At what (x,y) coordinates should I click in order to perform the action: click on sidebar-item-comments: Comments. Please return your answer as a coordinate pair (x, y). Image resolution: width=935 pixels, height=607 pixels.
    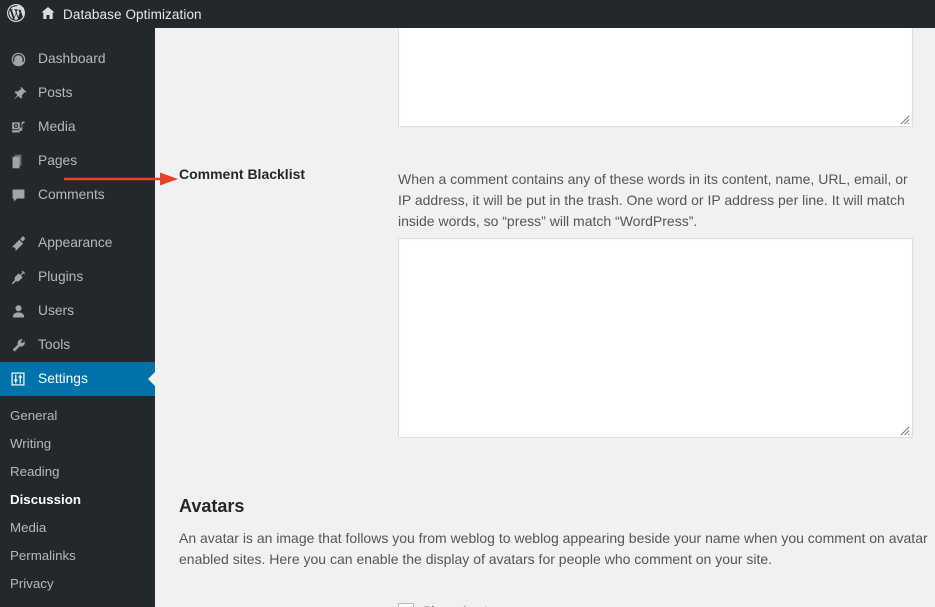
    Looking at the image, I should click on (77, 195).